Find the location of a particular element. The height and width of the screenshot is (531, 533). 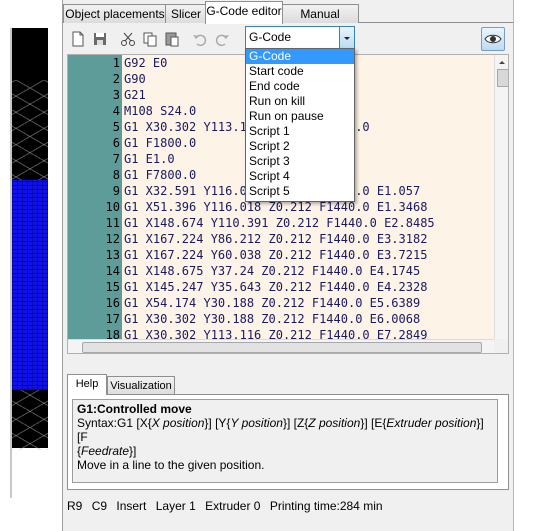

status-layer: Layer 1 is located at coordinates (175, 506).